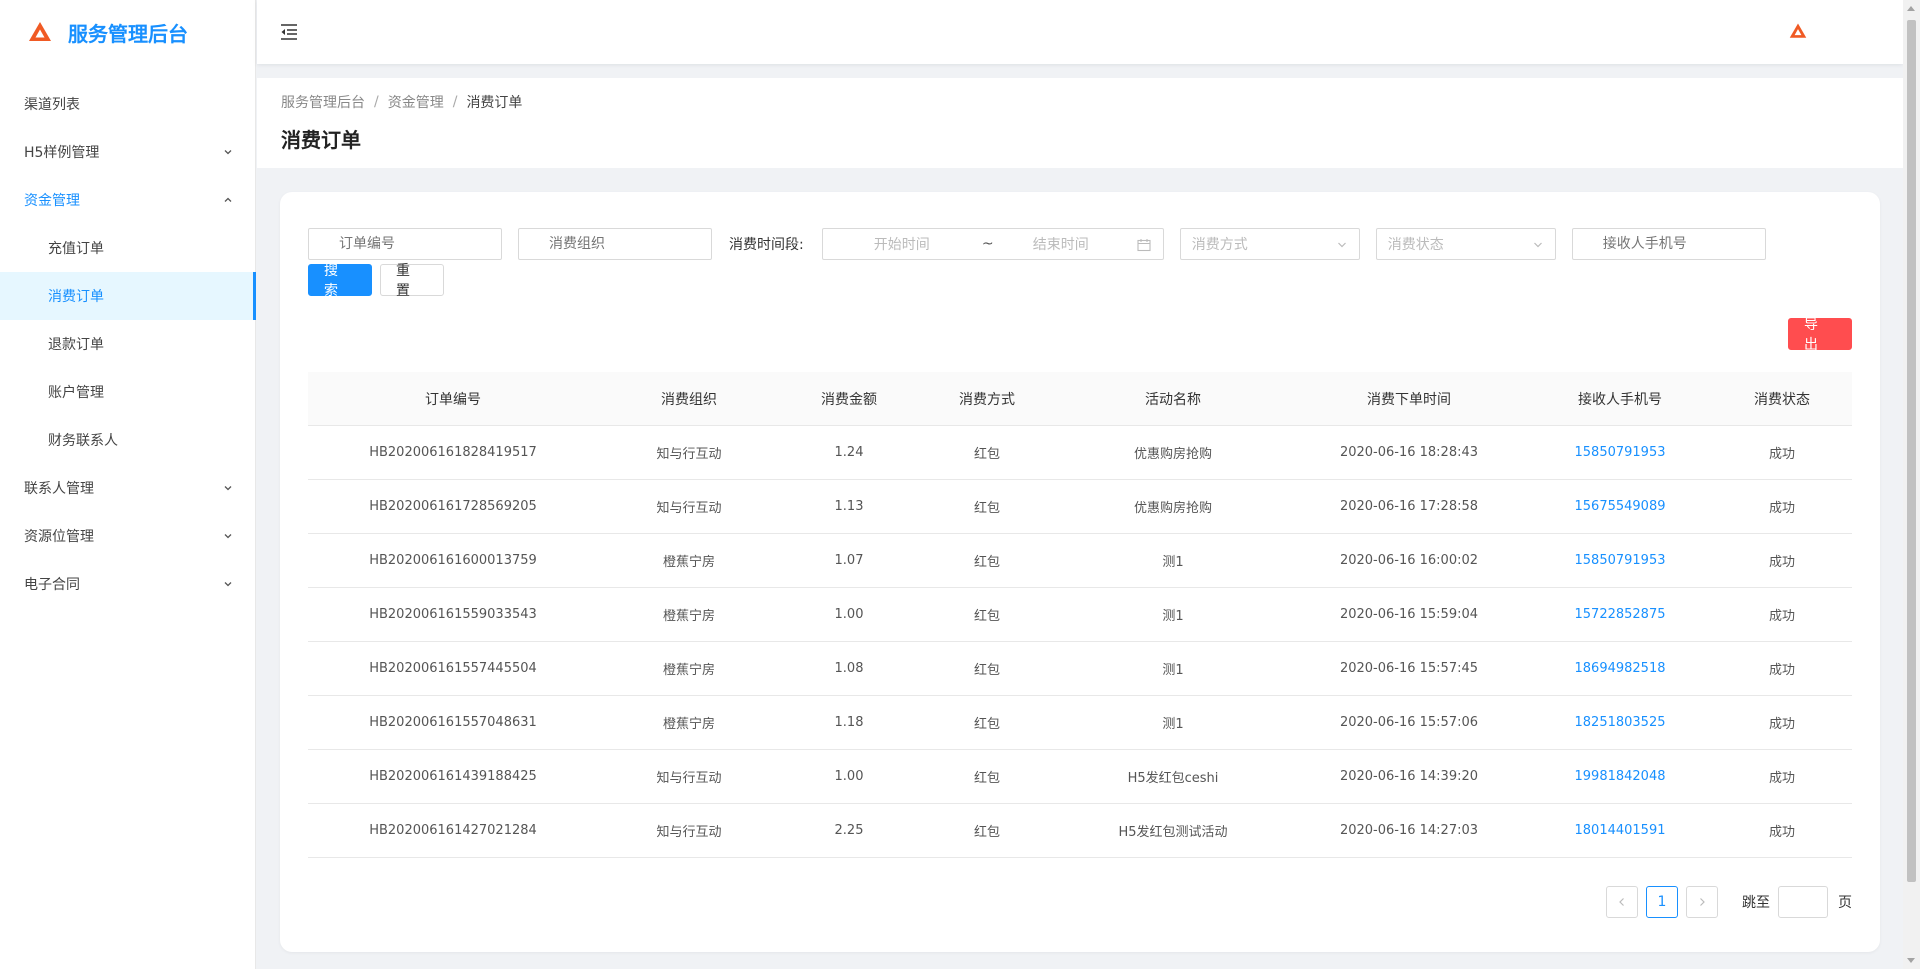  Describe the element at coordinates (228, 199) in the screenshot. I see `chevron-up-icon` at that location.